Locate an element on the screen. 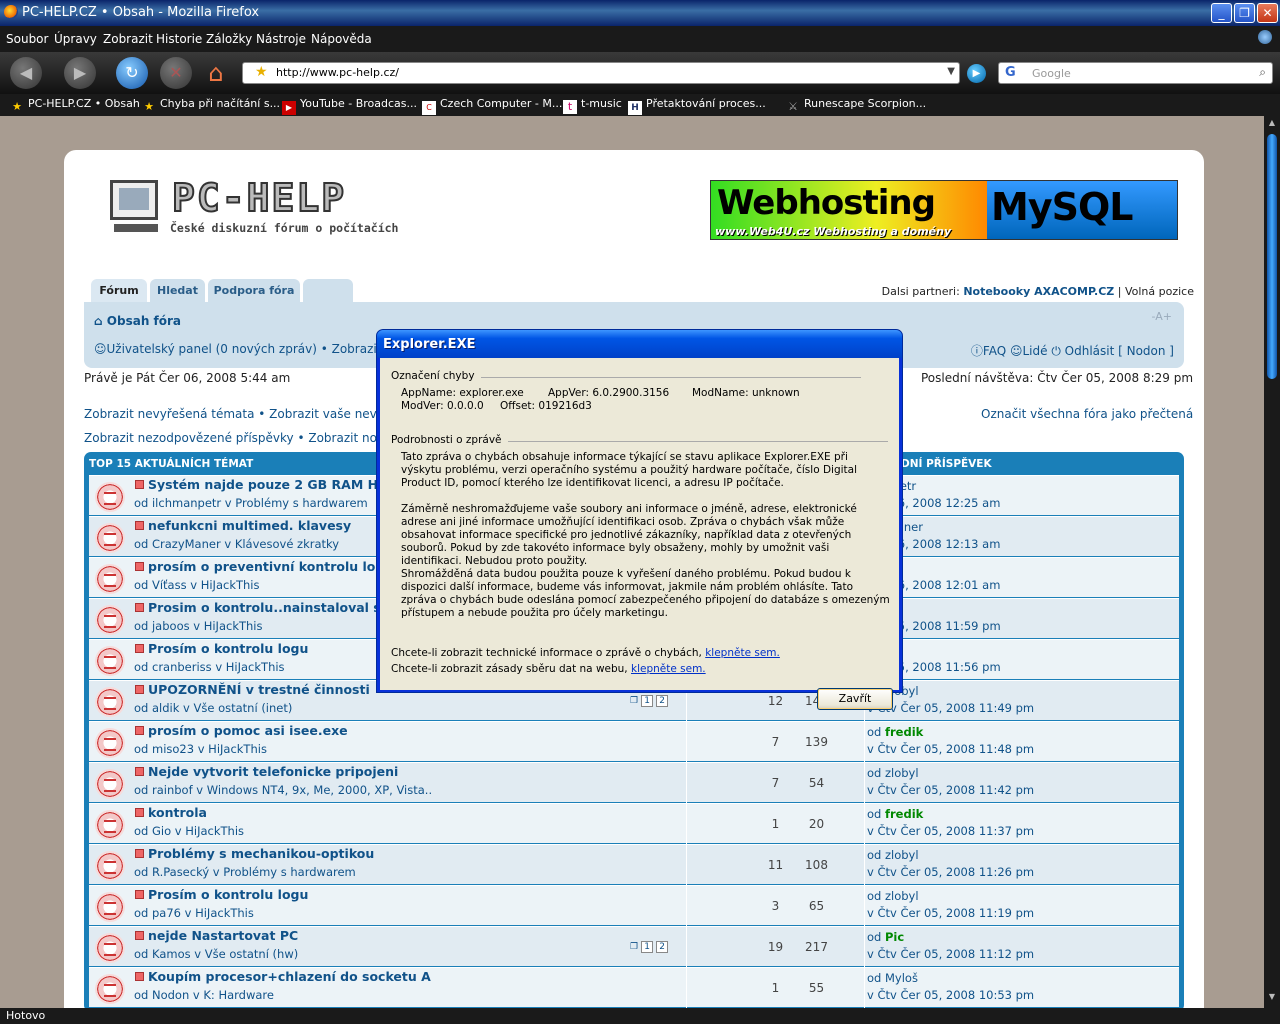 The image size is (1280, 1024). topic-author: od cranberiss v HiJackThis is located at coordinates (209, 667).